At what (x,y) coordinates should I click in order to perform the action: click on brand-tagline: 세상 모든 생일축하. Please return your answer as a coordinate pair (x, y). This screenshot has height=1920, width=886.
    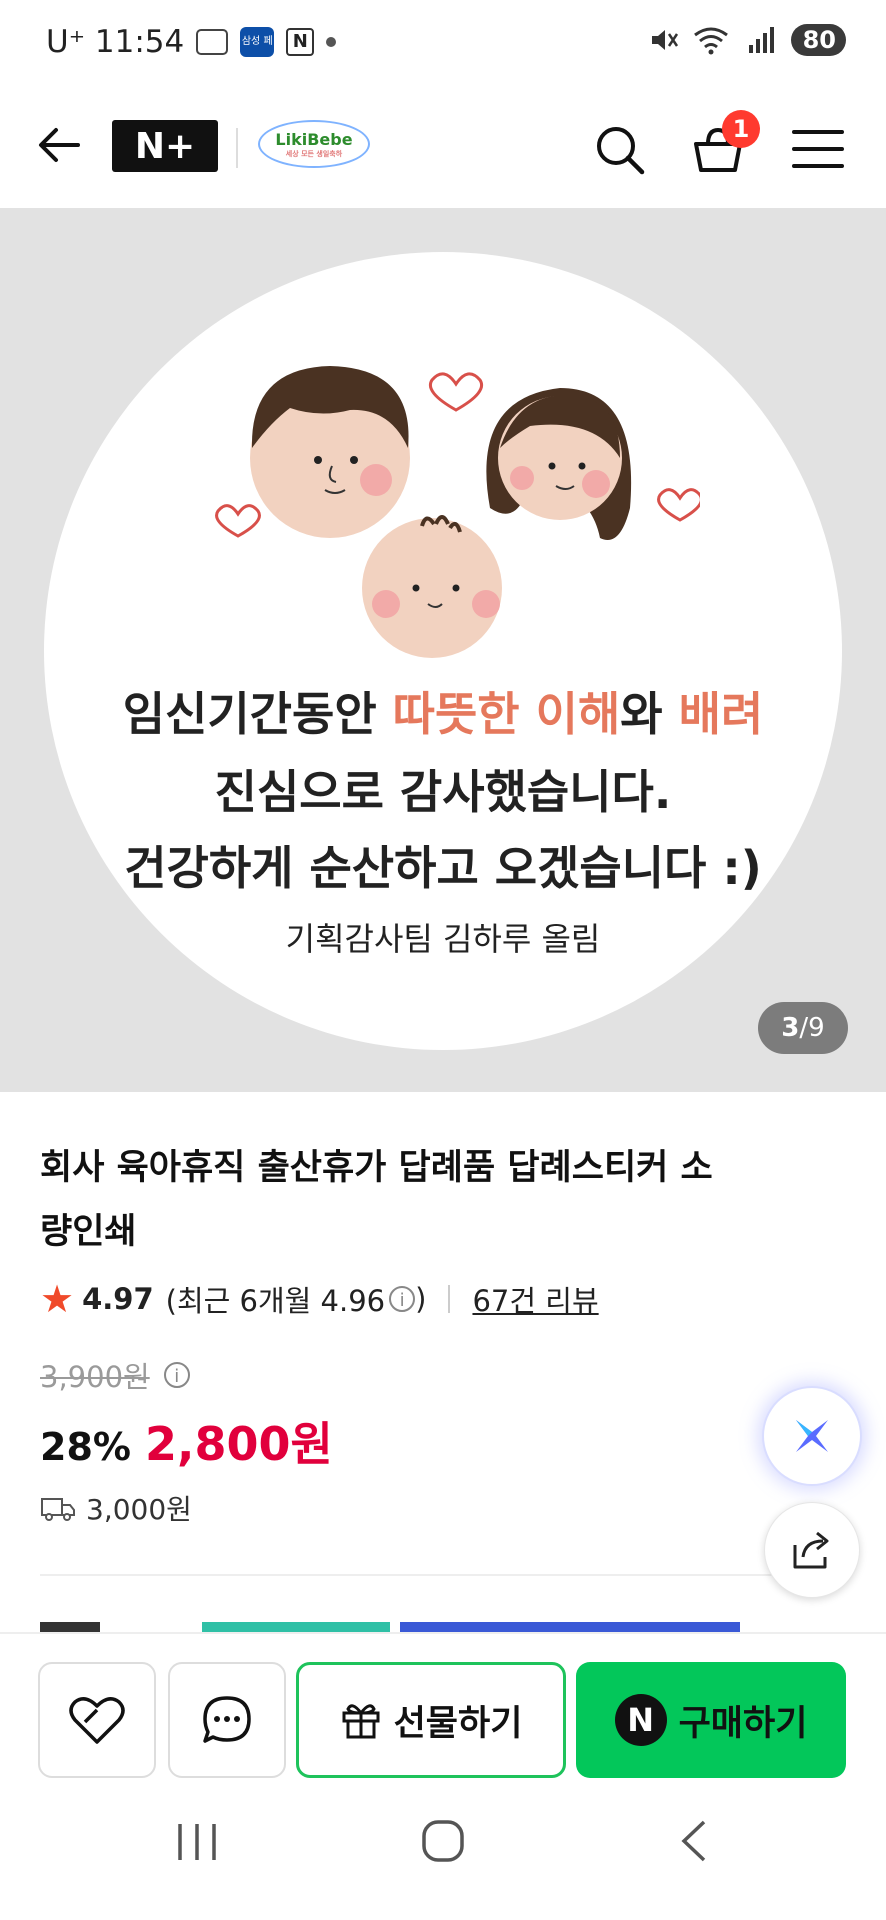
    Looking at the image, I should click on (314, 153).